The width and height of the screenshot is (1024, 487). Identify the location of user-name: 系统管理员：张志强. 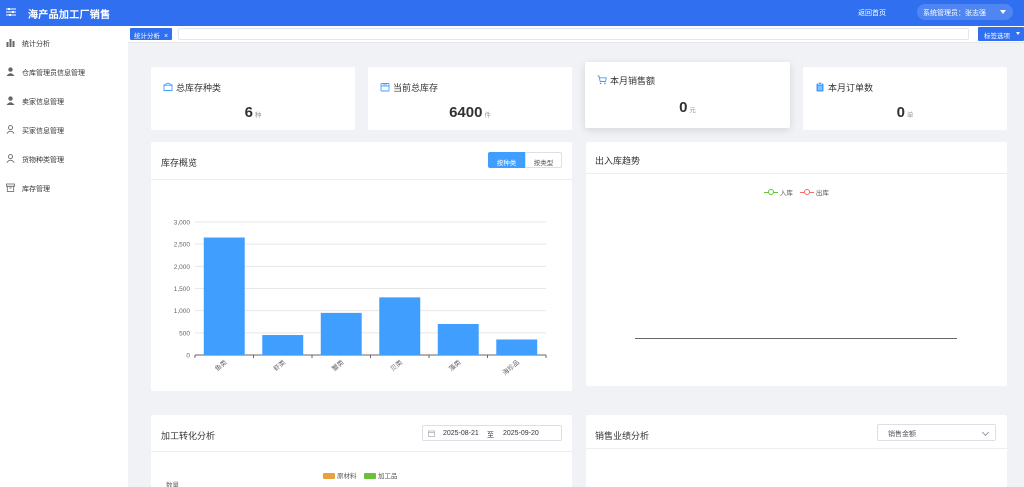
(954, 13).